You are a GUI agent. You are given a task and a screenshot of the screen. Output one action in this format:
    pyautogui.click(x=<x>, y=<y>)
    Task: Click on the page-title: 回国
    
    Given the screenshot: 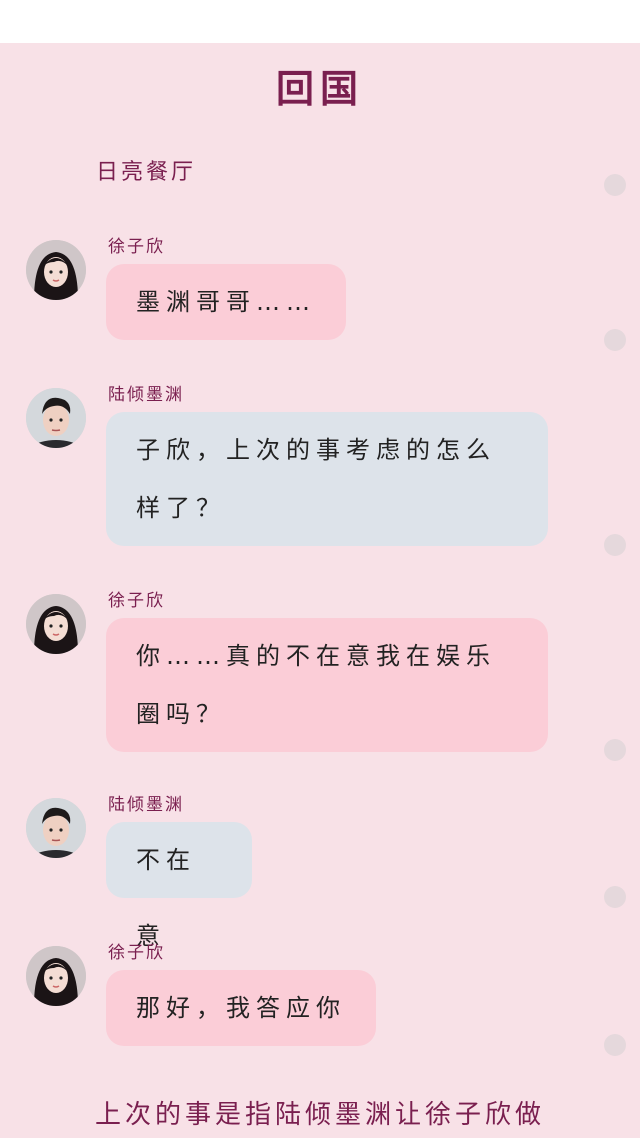 What is the action you would take?
    pyautogui.click(x=319, y=89)
    